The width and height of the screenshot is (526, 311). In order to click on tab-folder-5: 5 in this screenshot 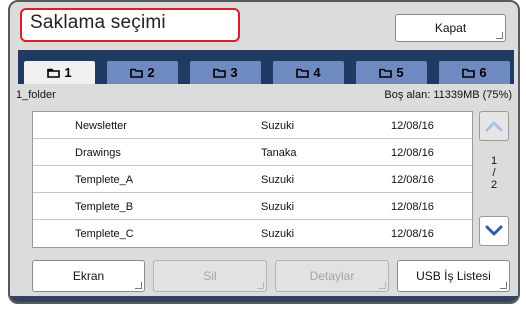, I will do `click(391, 72)`.